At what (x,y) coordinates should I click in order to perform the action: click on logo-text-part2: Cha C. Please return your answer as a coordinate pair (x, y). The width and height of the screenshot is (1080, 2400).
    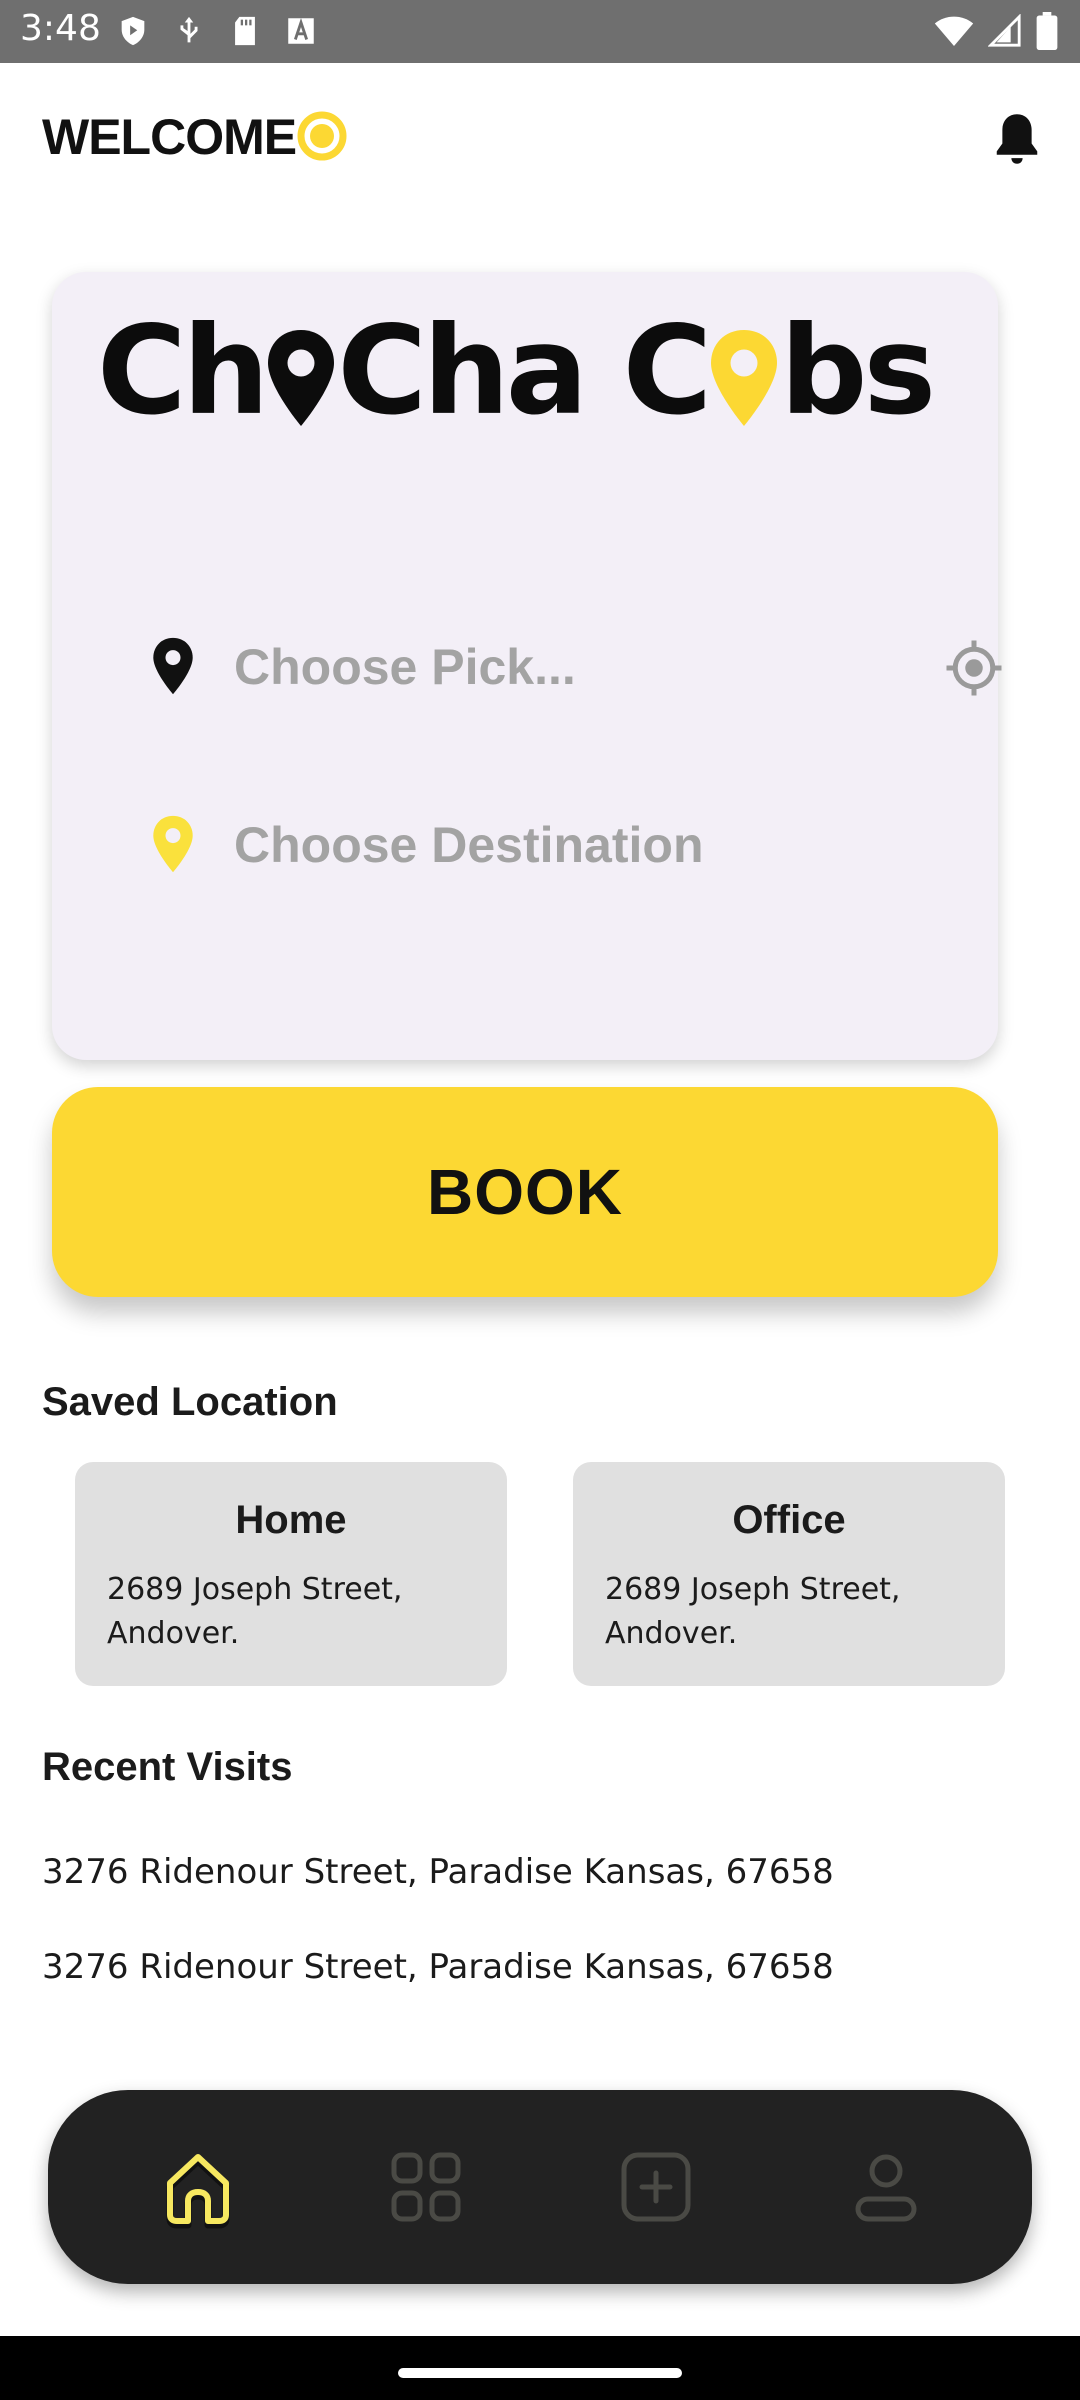
    Looking at the image, I should click on (524, 371).